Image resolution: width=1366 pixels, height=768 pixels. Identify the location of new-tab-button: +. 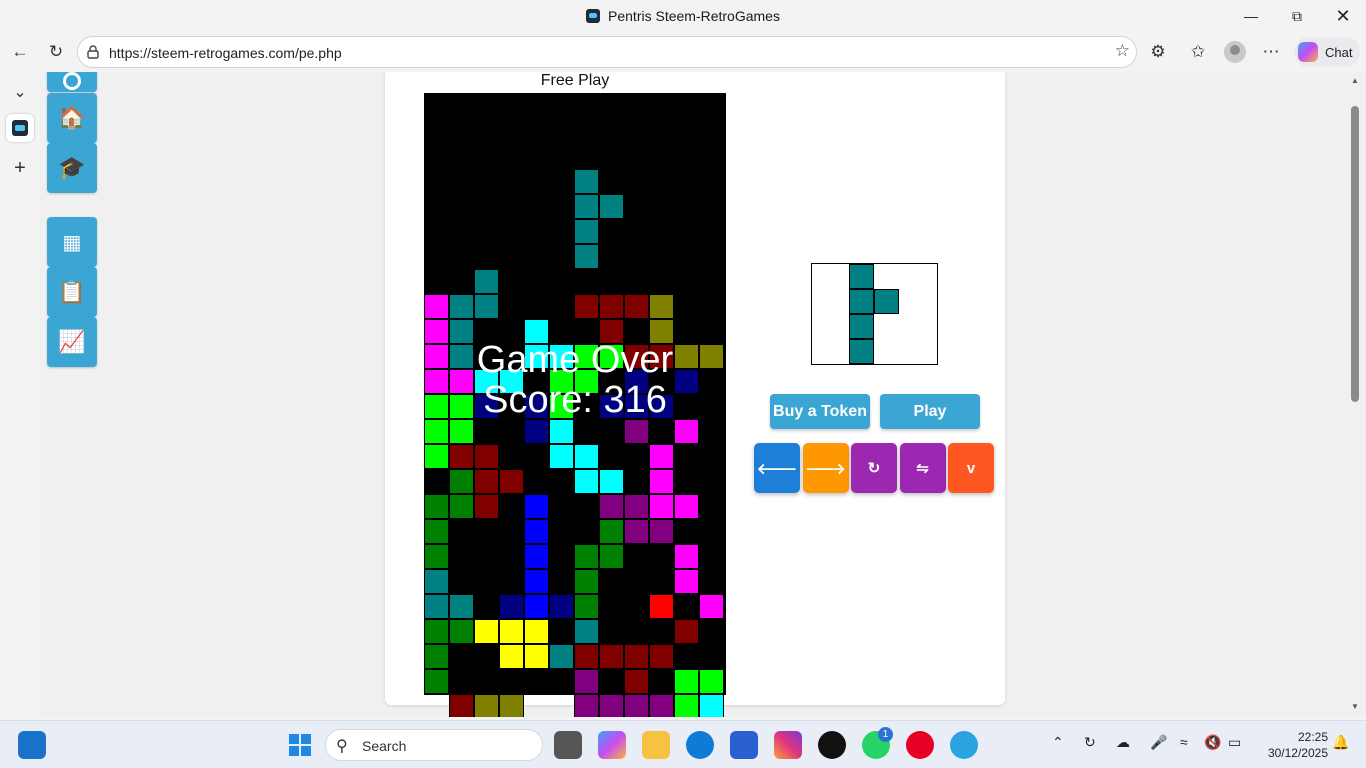
(20, 168).